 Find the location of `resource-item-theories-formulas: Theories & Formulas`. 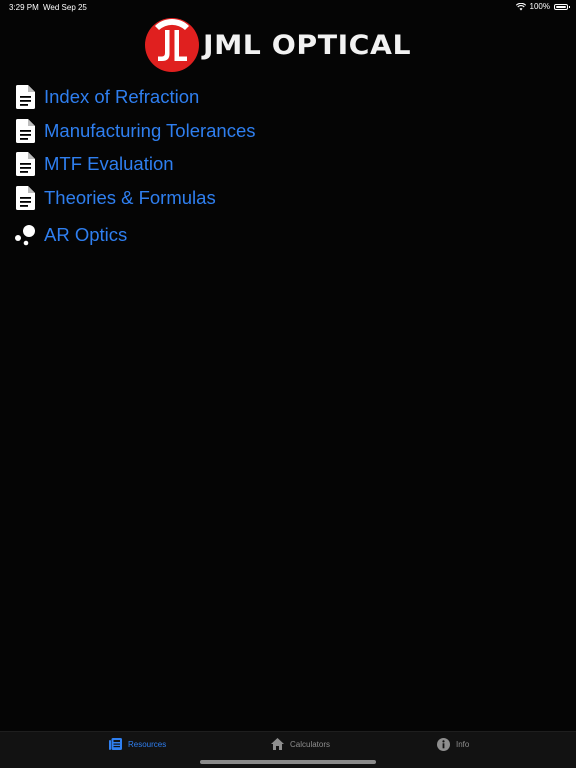

resource-item-theories-formulas: Theories & Formulas is located at coordinates (135, 198).